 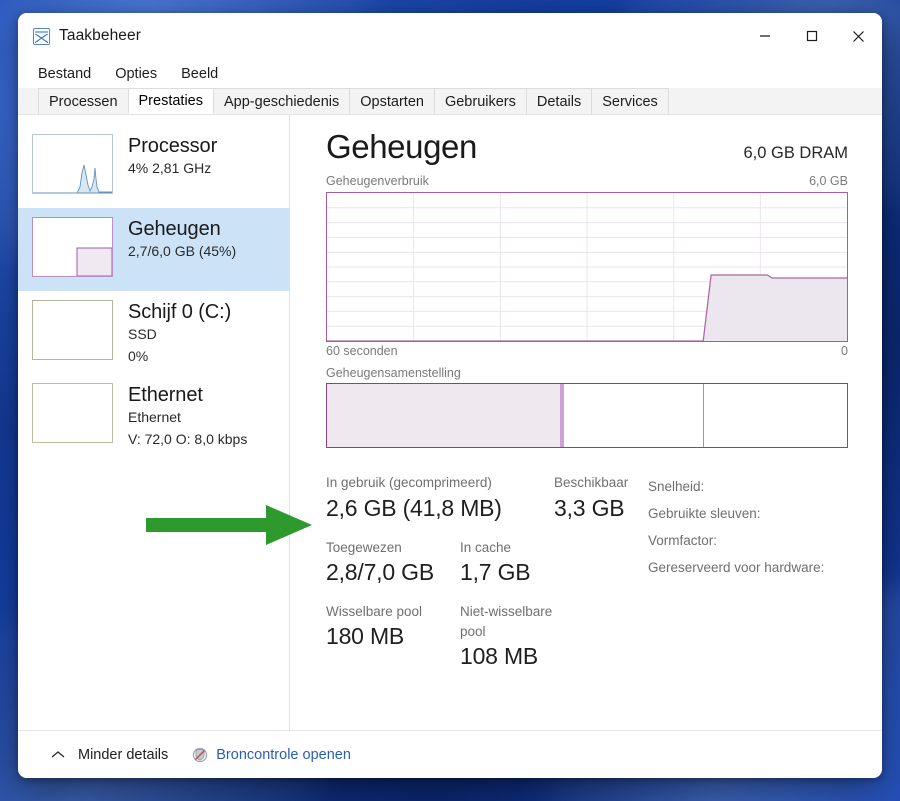 I want to click on sidebar-item-ethernet: Ethernet Ethernet V: 72,0 O: 8,0 kbps, so click(x=153, y=415).